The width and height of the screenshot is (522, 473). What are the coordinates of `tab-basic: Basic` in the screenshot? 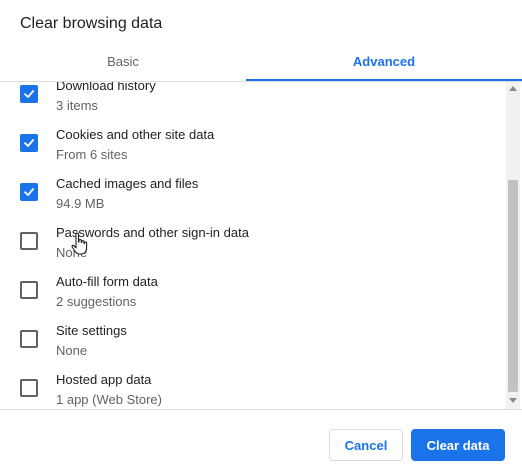 It's located at (123, 64).